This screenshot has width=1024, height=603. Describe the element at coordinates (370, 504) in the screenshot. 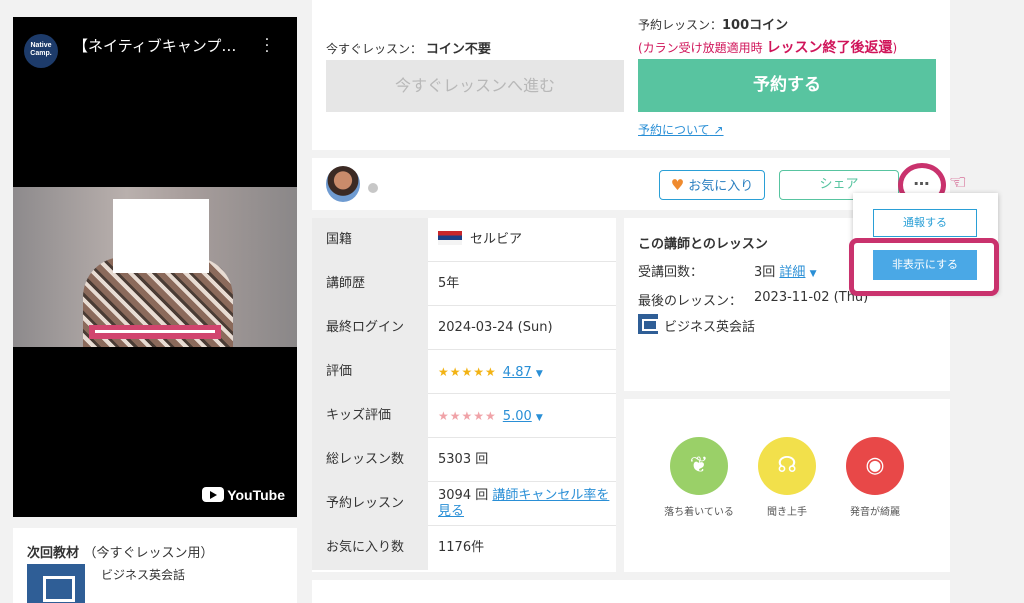

I see `reserved-lessons-label: 予約レッスン` at that location.